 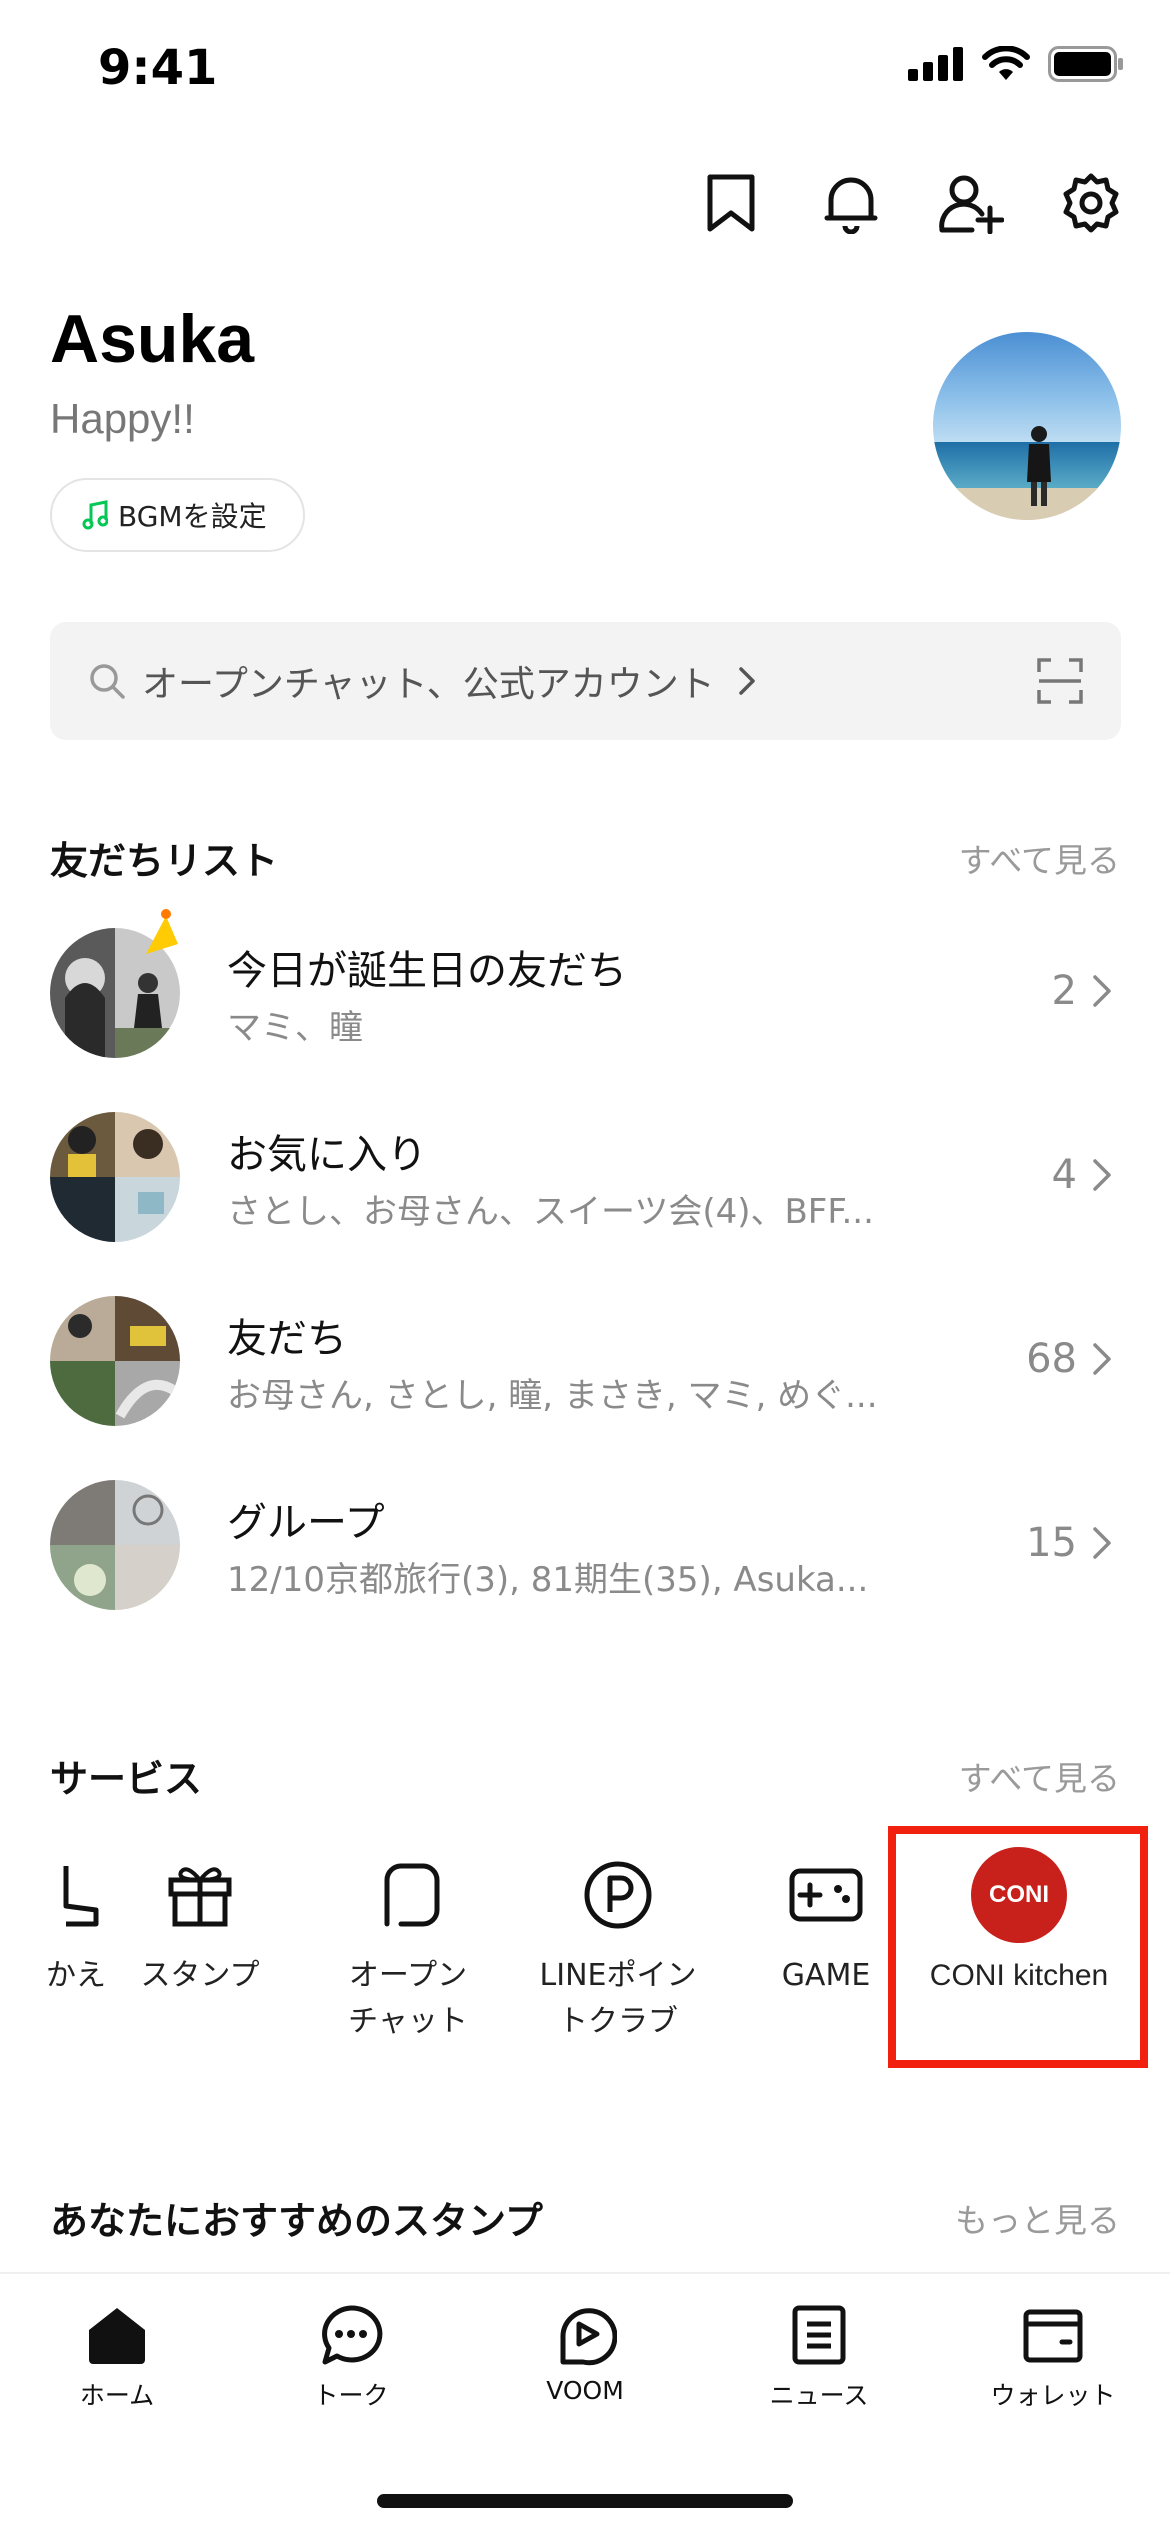 I want to click on service-item-line-points: LINEポイン トクラブ, so click(x=618, y=1945).